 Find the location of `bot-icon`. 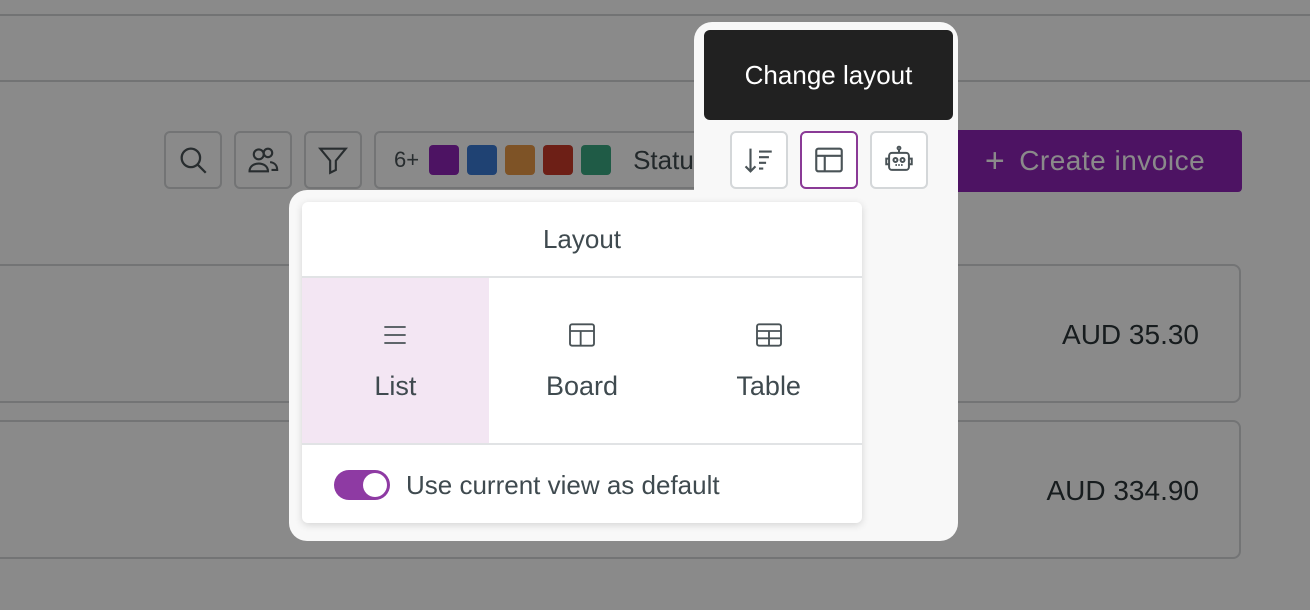

bot-icon is located at coordinates (899, 158).